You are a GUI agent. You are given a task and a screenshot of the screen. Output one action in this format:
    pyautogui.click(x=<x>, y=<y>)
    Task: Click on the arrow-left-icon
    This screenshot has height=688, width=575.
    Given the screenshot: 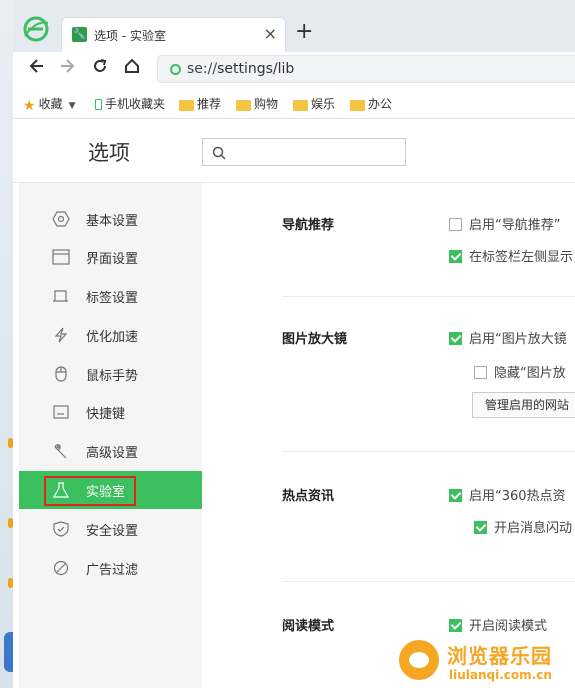 What is the action you would take?
    pyautogui.click(x=36, y=66)
    